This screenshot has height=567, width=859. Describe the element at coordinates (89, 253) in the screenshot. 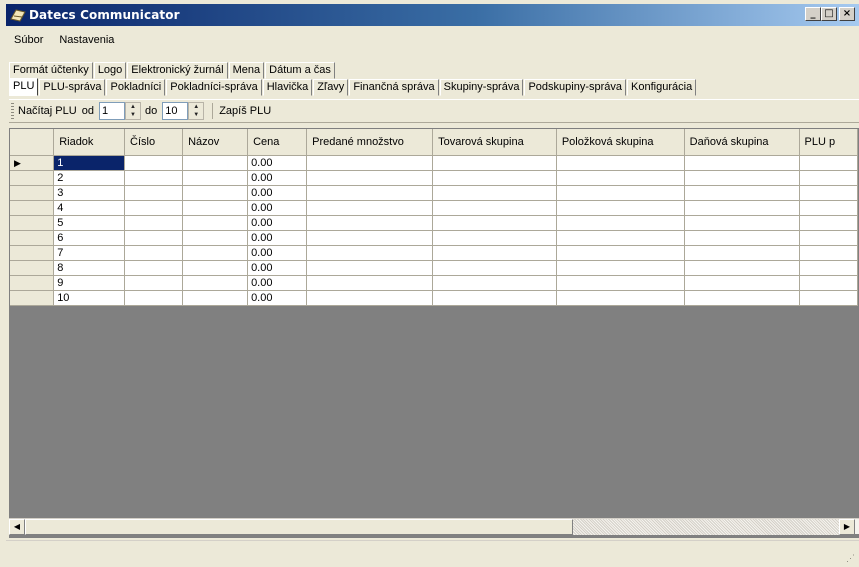

I see `cell-row: 7` at that location.